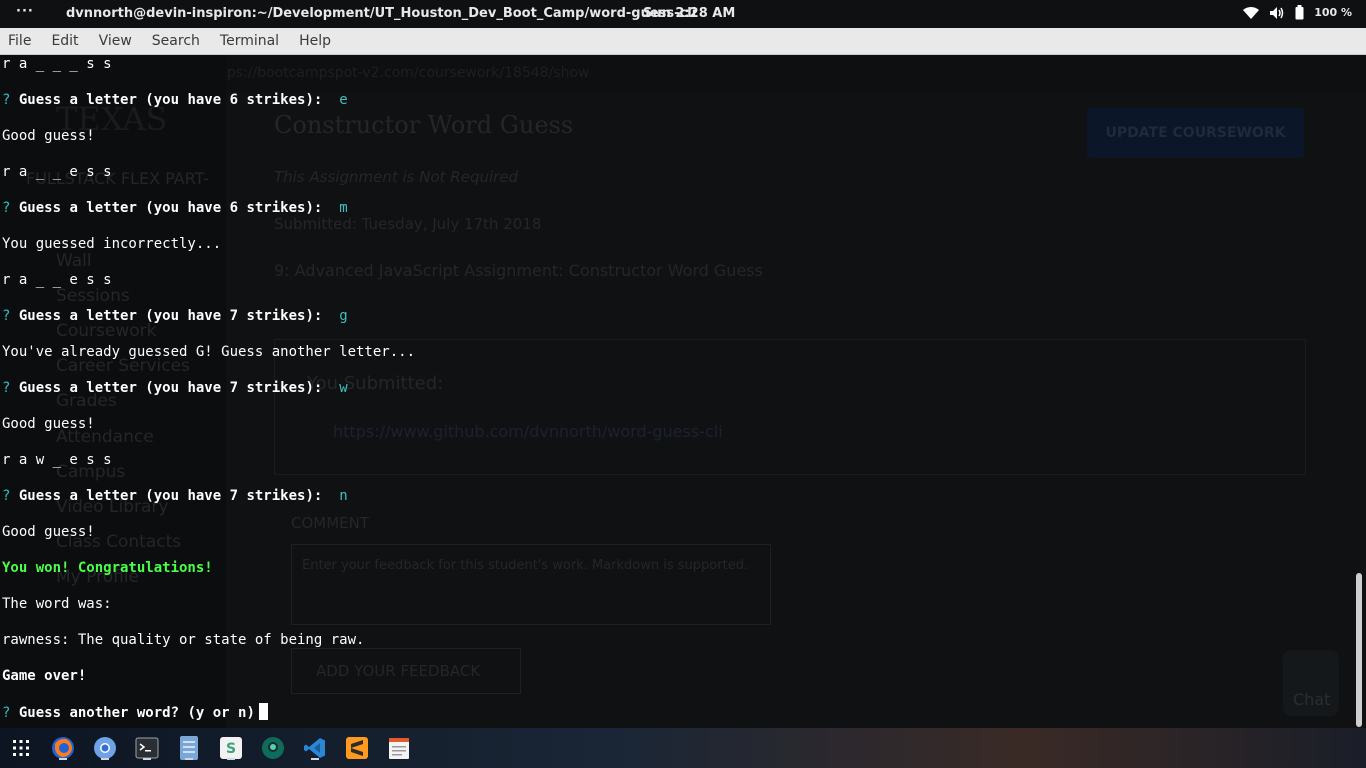 The width and height of the screenshot is (1366, 768). What do you see at coordinates (343, 496) in the screenshot?
I see `prompt-answer: n` at bounding box center [343, 496].